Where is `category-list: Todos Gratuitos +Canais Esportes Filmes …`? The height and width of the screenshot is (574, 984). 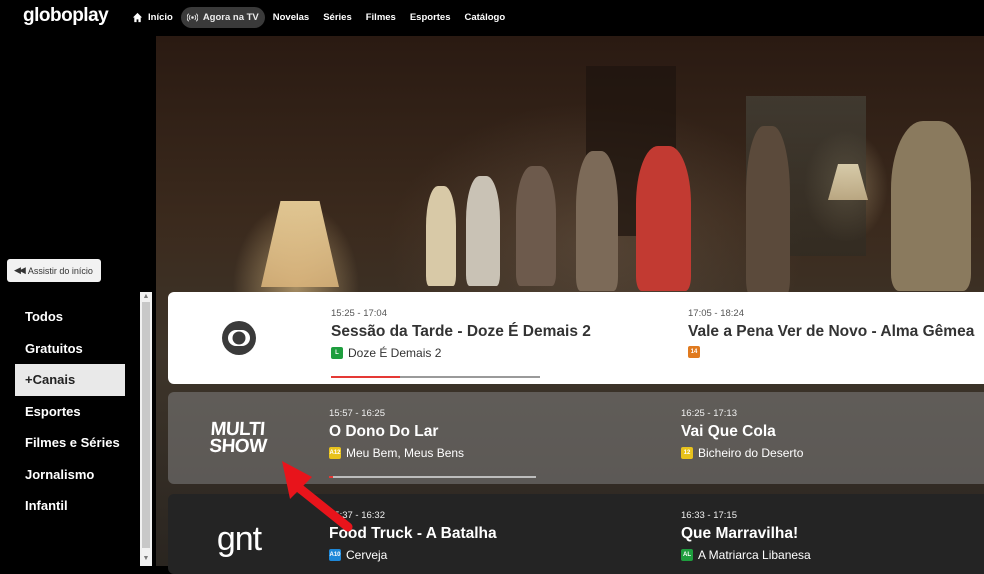
category-list: Todos Gratuitos +Canais Esportes Filmes … is located at coordinates (70, 411).